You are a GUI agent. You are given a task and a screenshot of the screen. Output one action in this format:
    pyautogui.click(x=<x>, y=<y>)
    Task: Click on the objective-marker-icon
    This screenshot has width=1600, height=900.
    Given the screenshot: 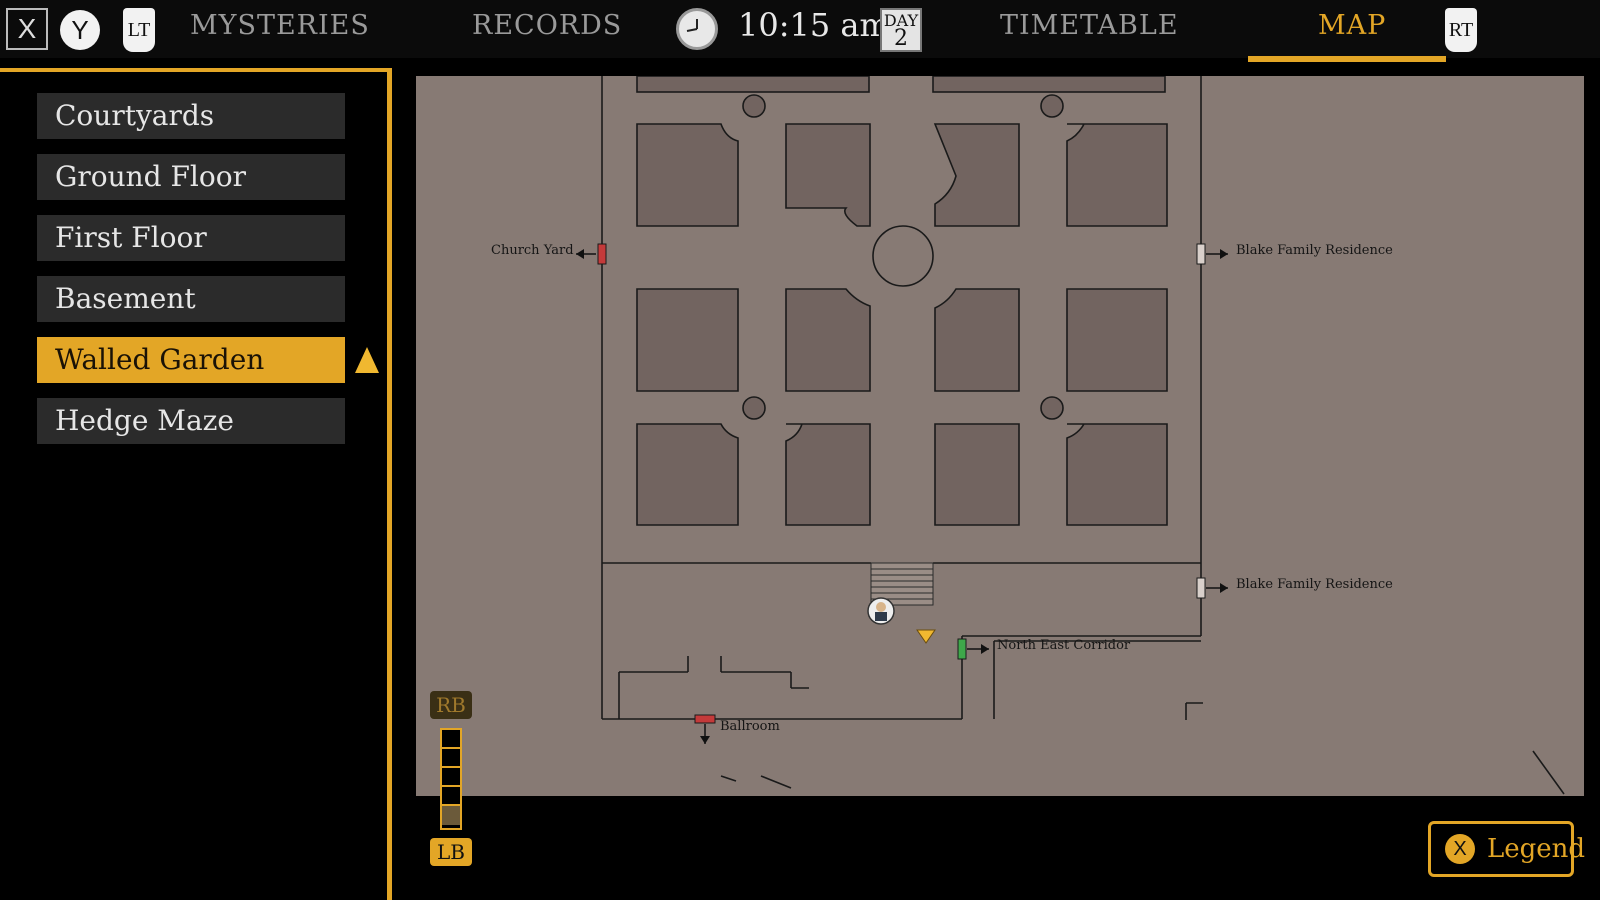 What is the action you would take?
    pyautogui.click(x=926, y=636)
    